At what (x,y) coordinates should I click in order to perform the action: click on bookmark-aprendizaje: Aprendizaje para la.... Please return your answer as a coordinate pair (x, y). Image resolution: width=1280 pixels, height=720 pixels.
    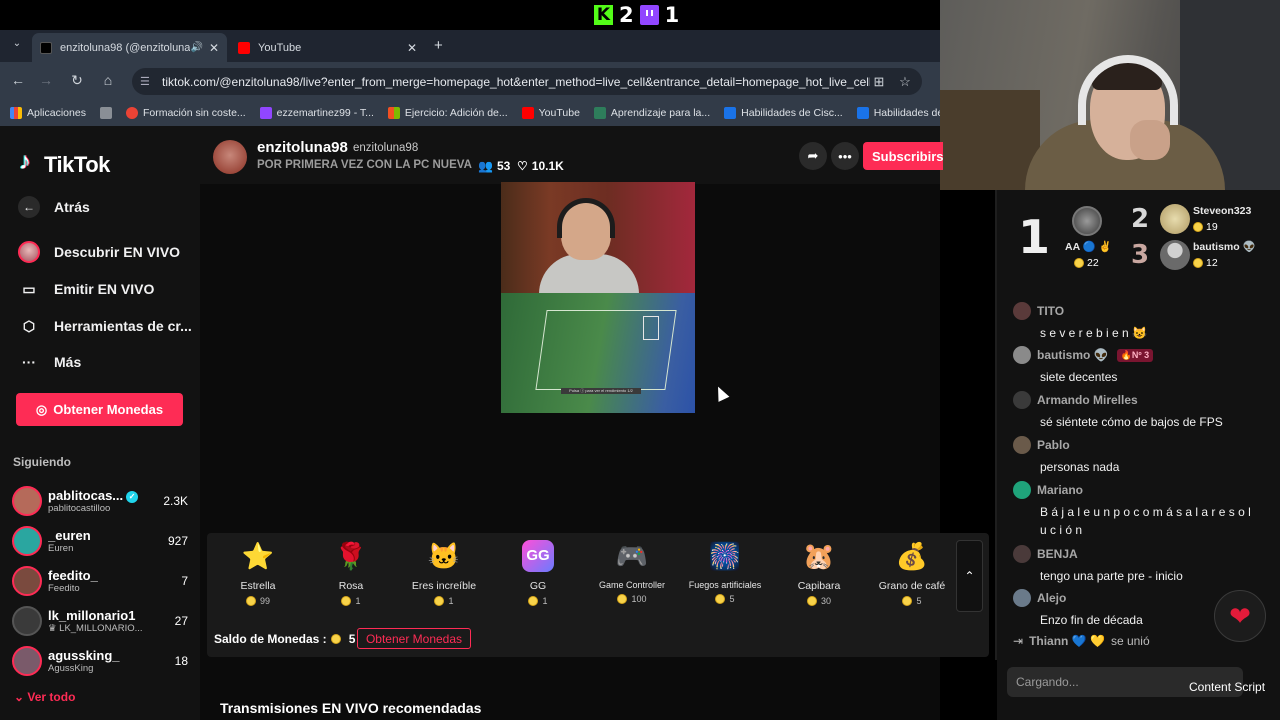
    Looking at the image, I should click on (651, 113).